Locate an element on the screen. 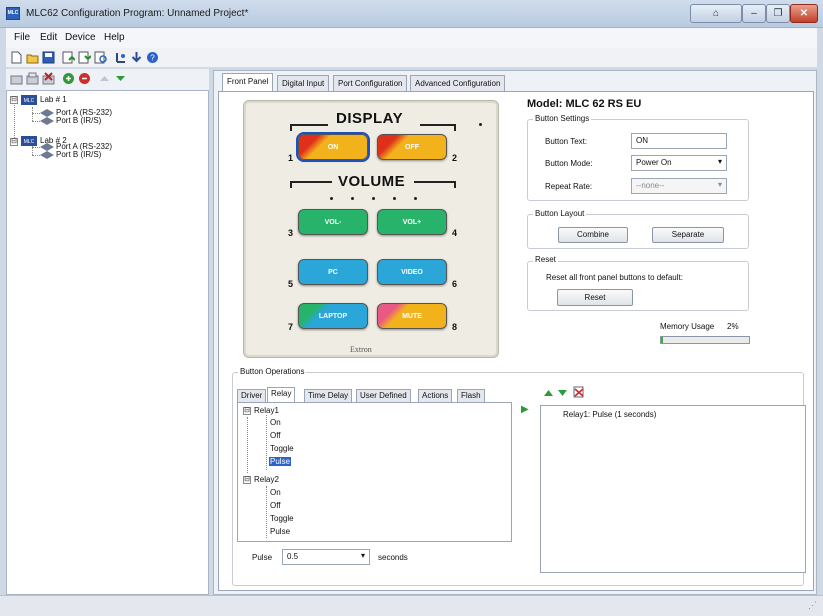  relay-2-off: Off is located at coordinates (275, 505).